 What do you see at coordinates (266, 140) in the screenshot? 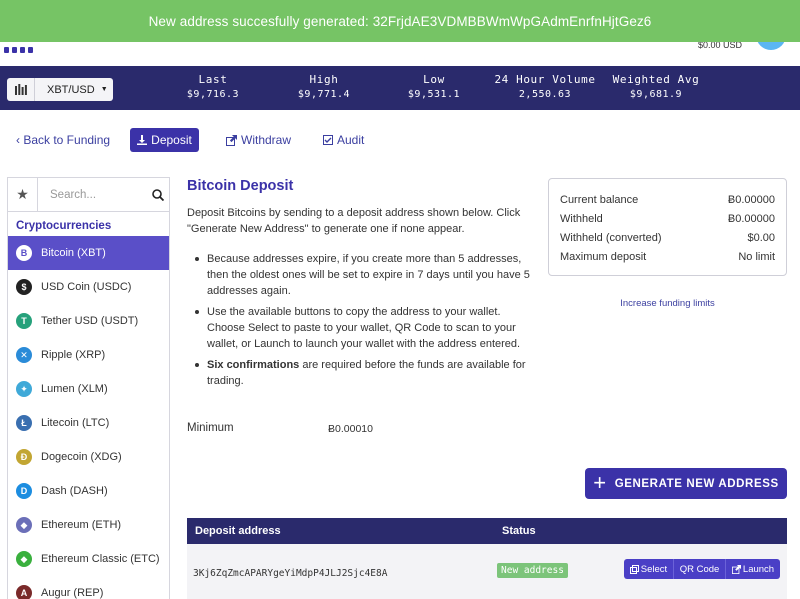
I see `tab-withdraw-label: Withdraw` at bounding box center [266, 140].